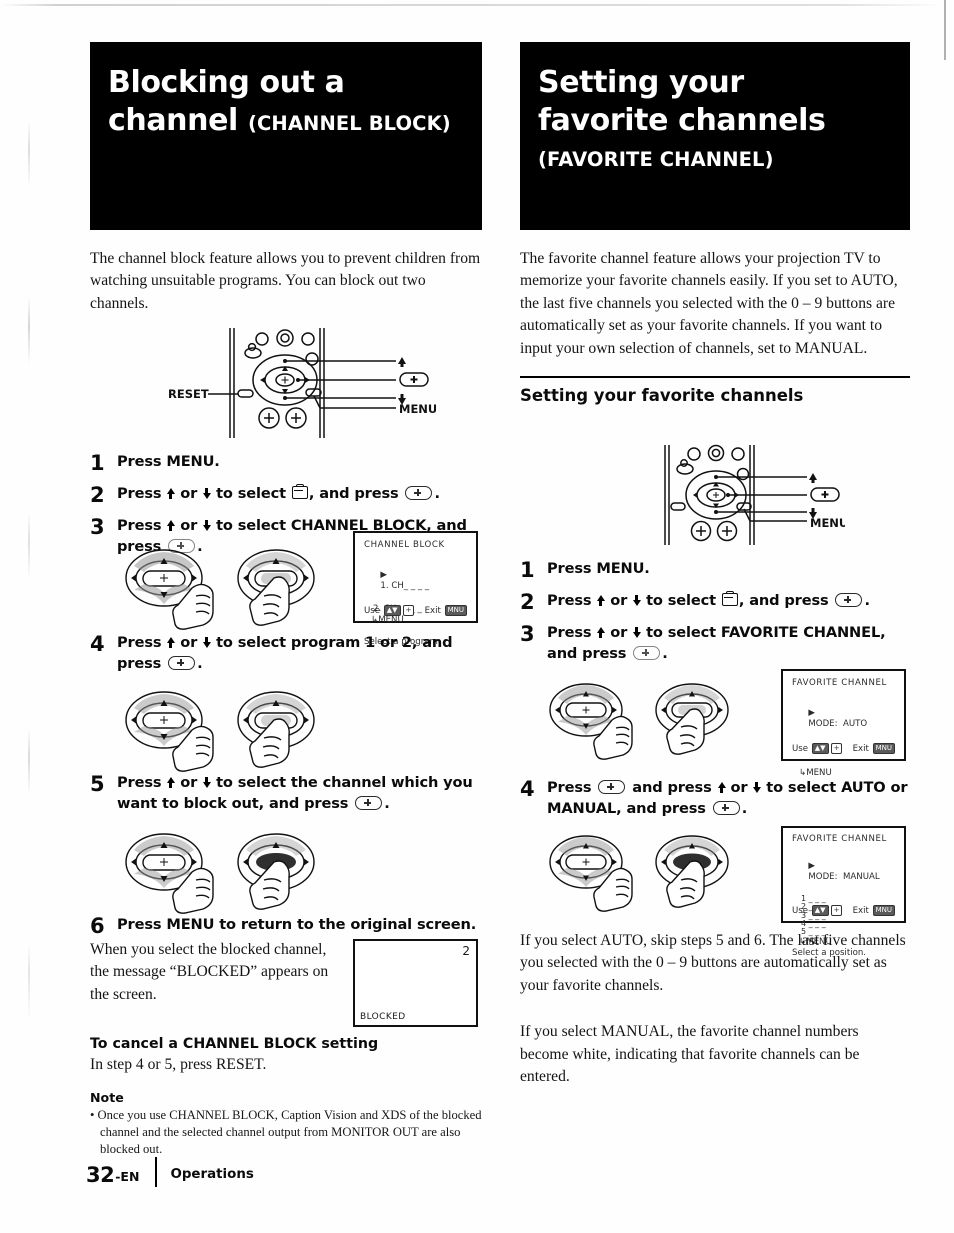  I want to click on osd-row1-text: 1. CH_ _ _ _, so click(405, 586).